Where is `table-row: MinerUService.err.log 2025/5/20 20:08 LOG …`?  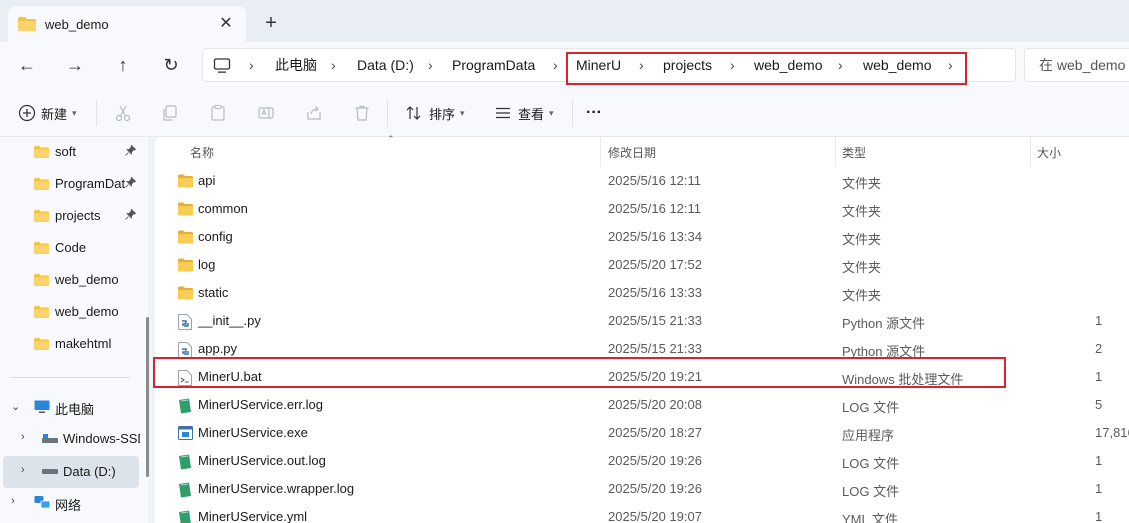 table-row: MinerUService.err.log 2025/5/20 20:08 LOG … is located at coordinates (642, 405).